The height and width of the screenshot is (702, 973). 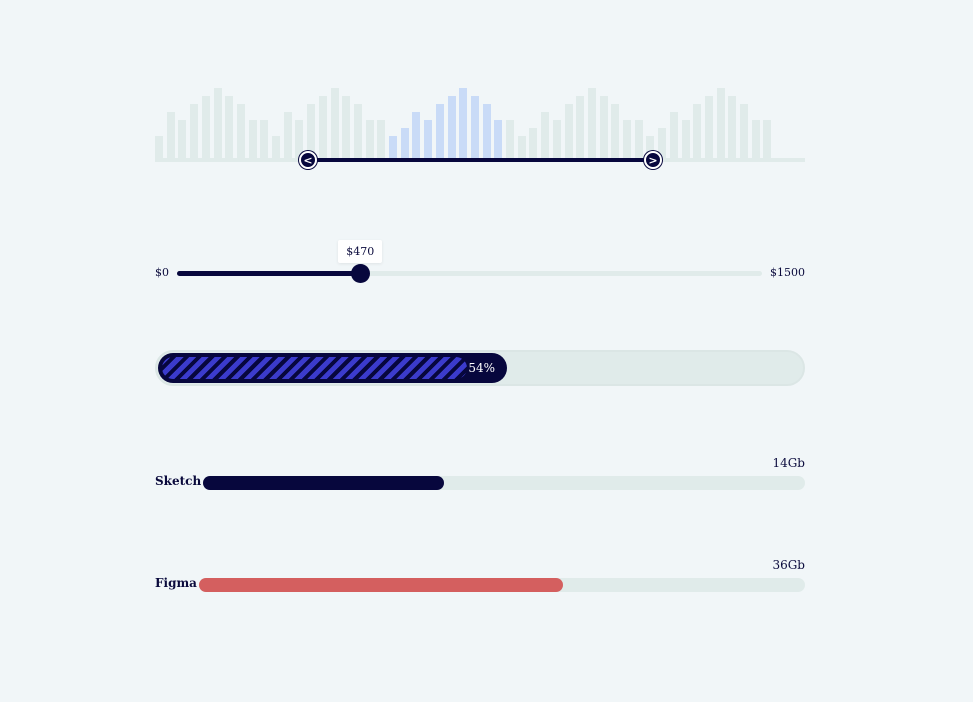 What do you see at coordinates (788, 565) in the screenshot?
I see `storage-size: 36Gb` at bounding box center [788, 565].